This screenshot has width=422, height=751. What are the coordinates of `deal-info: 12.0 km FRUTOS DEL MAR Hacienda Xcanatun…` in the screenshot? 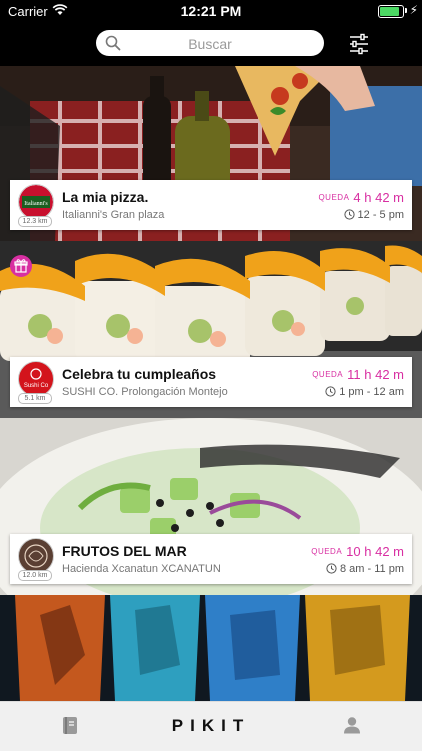 It's located at (211, 559).